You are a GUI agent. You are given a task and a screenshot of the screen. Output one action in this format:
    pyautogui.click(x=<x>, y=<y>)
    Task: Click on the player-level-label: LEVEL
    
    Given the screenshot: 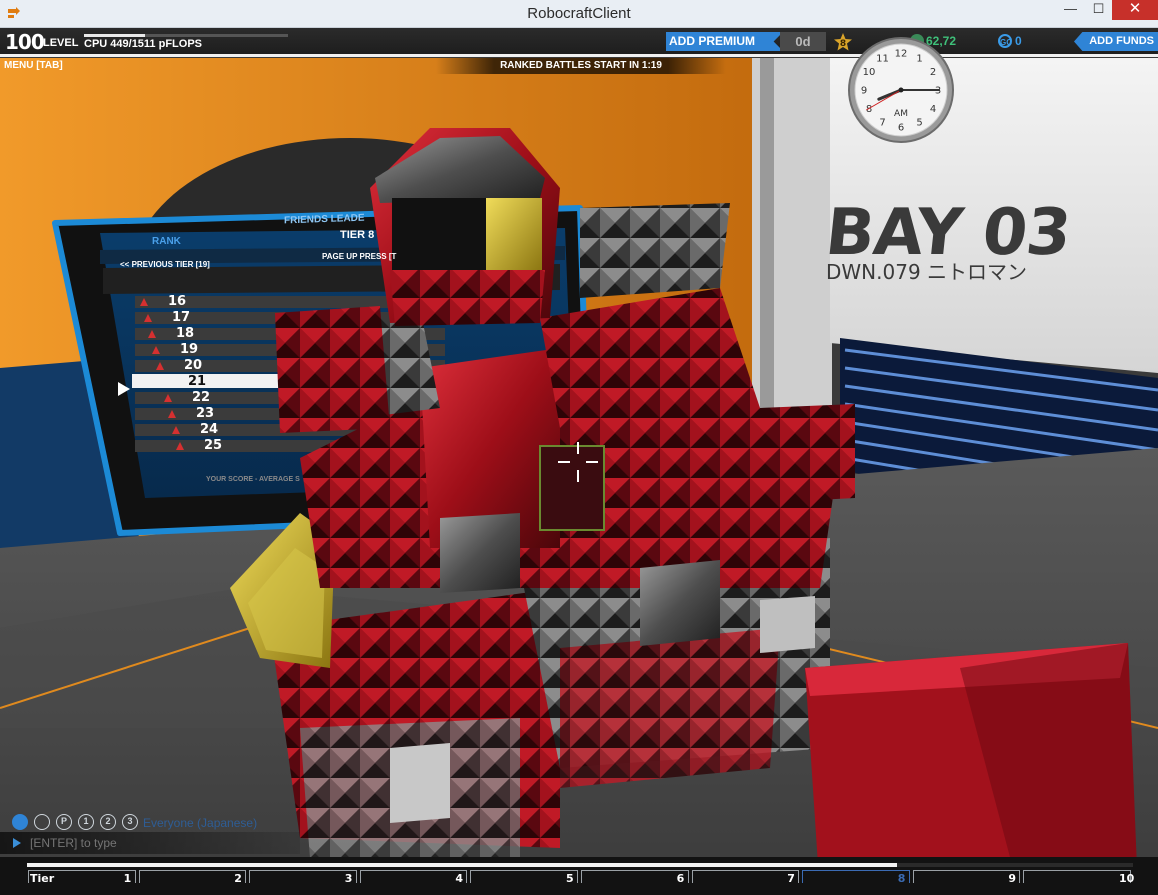 What is the action you would take?
    pyautogui.click(x=61, y=43)
    